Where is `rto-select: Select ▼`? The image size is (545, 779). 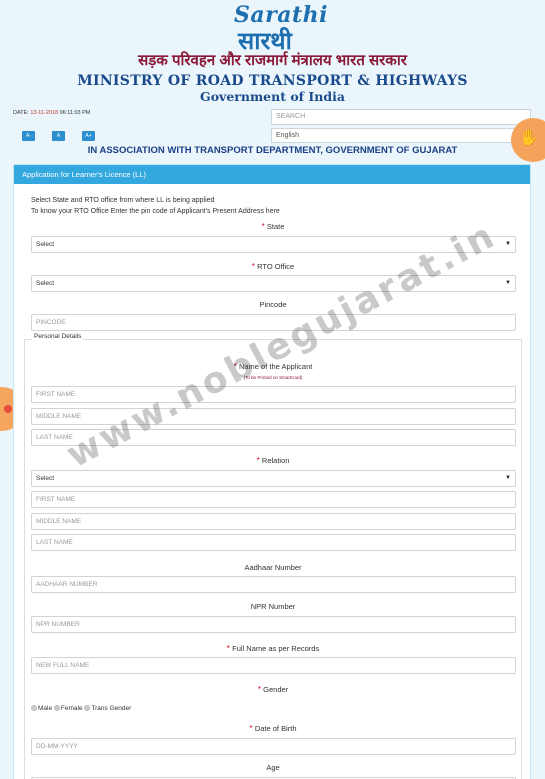
rto-select: Select ▼ is located at coordinates (273, 283).